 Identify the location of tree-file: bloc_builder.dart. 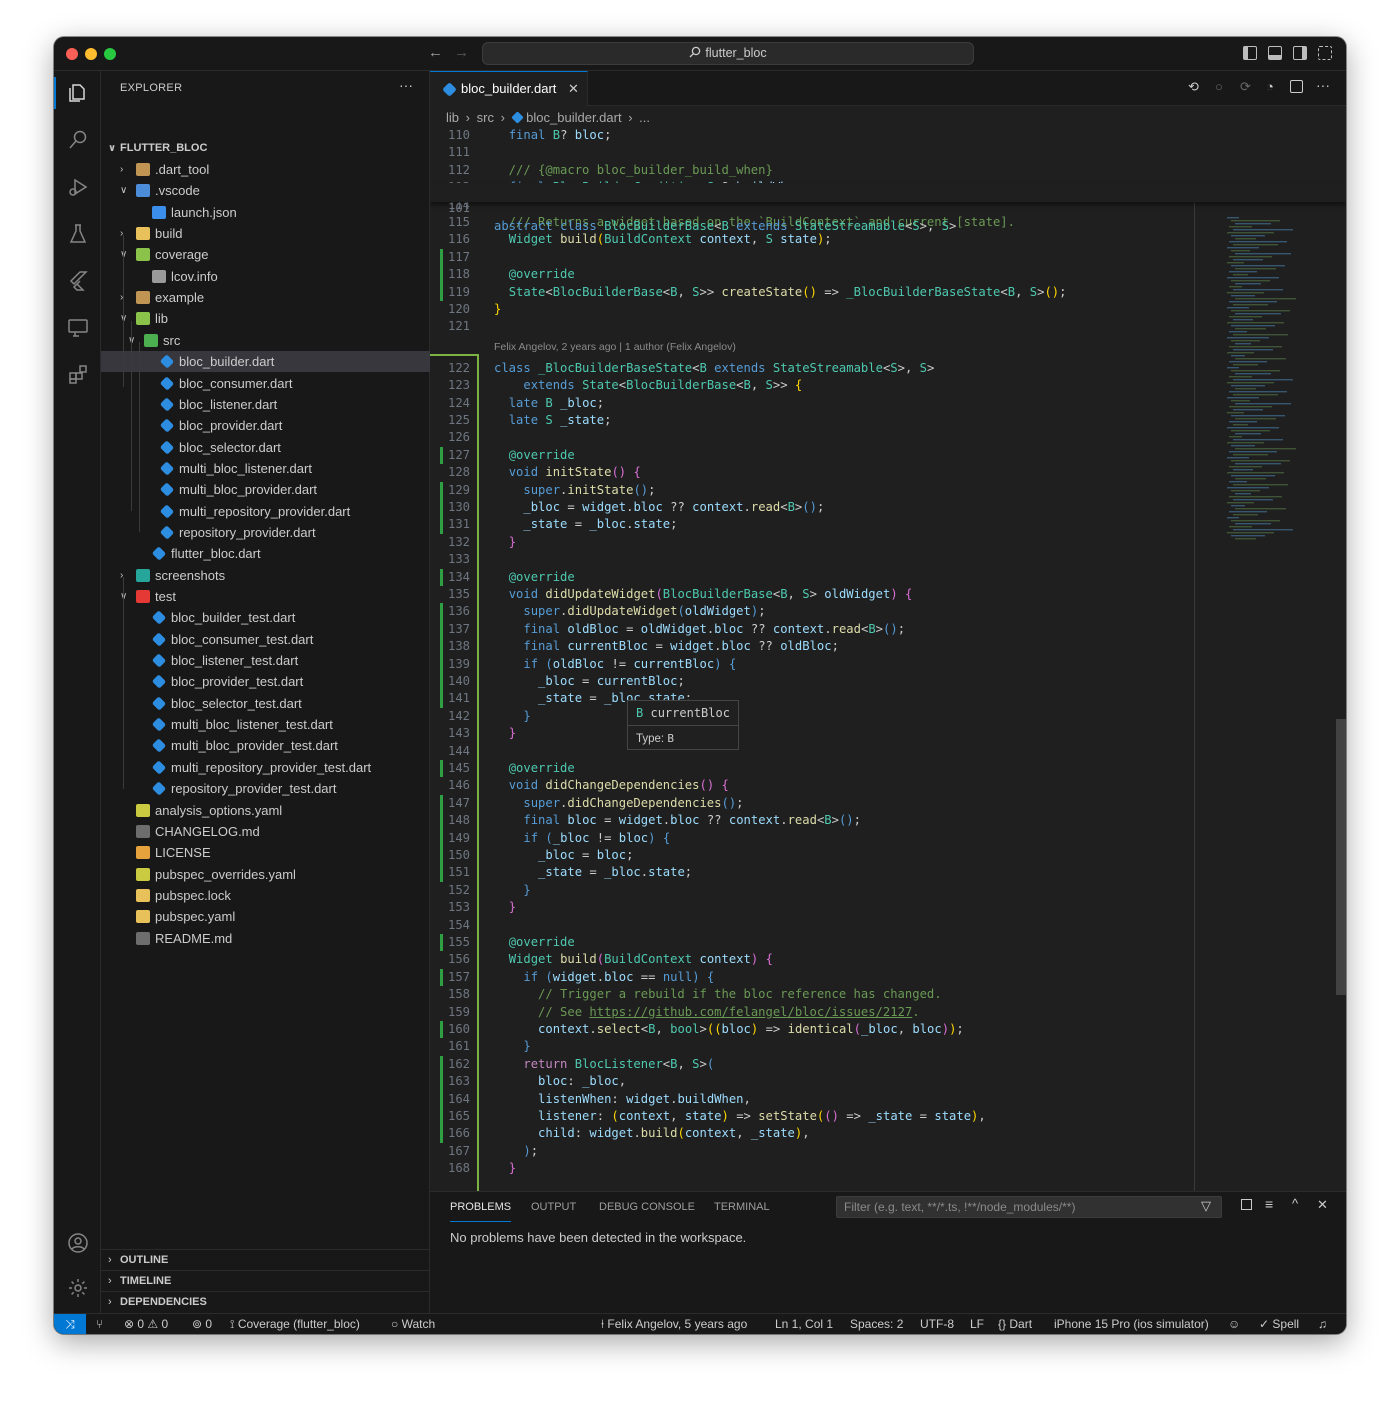
(265, 362).